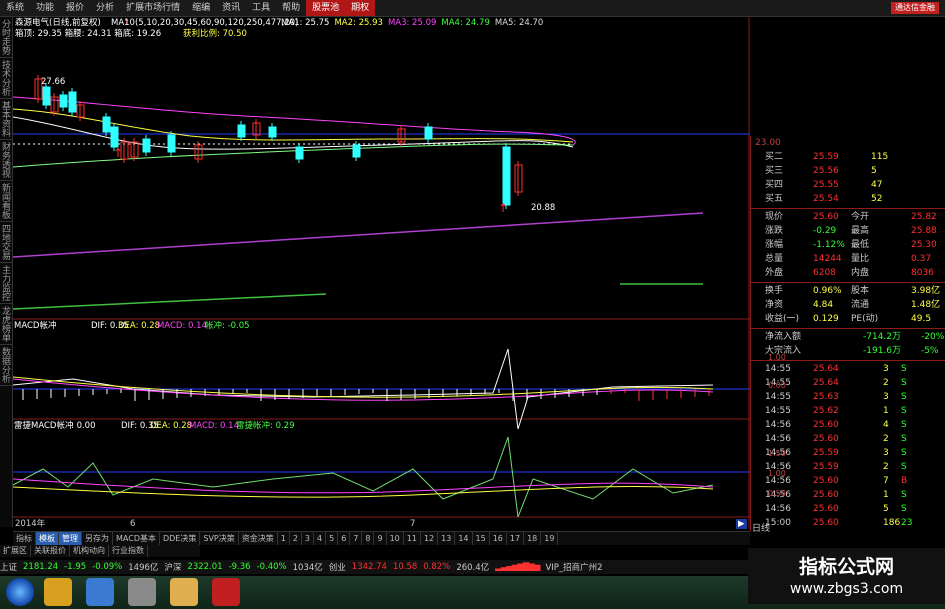 The image size is (945, 609). Describe the element at coordinates (6, 201) in the screenshot. I see `left-tab-4: 新闻看板` at that location.